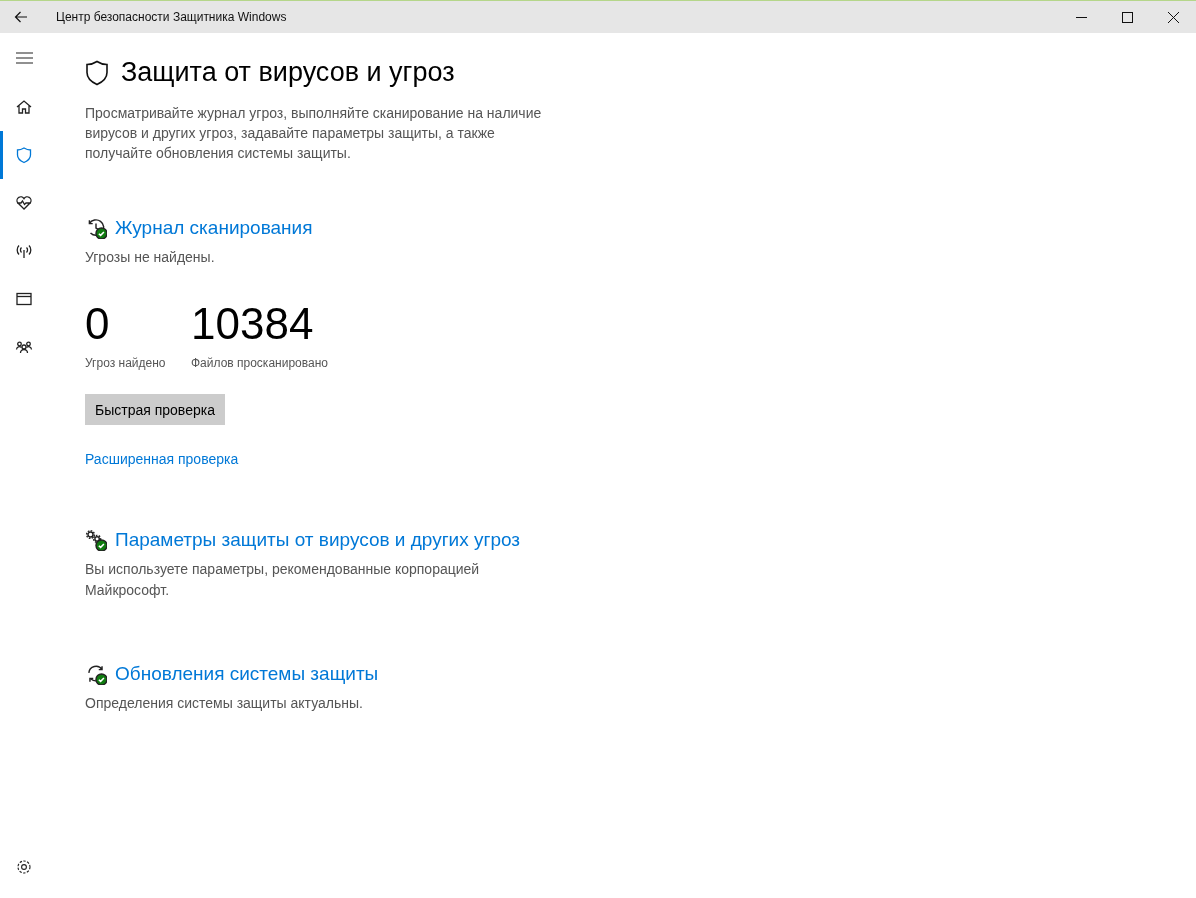 The width and height of the screenshot is (1196, 898). What do you see at coordinates (247, 674) in the screenshot?
I see `section-title-link: Обновления системы защиты` at bounding box center [247, 674].